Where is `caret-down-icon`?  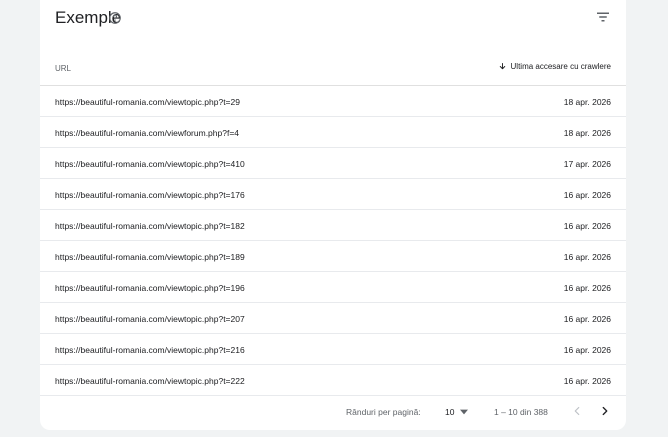 caret-down-icon is located at coordinates (464, 412).